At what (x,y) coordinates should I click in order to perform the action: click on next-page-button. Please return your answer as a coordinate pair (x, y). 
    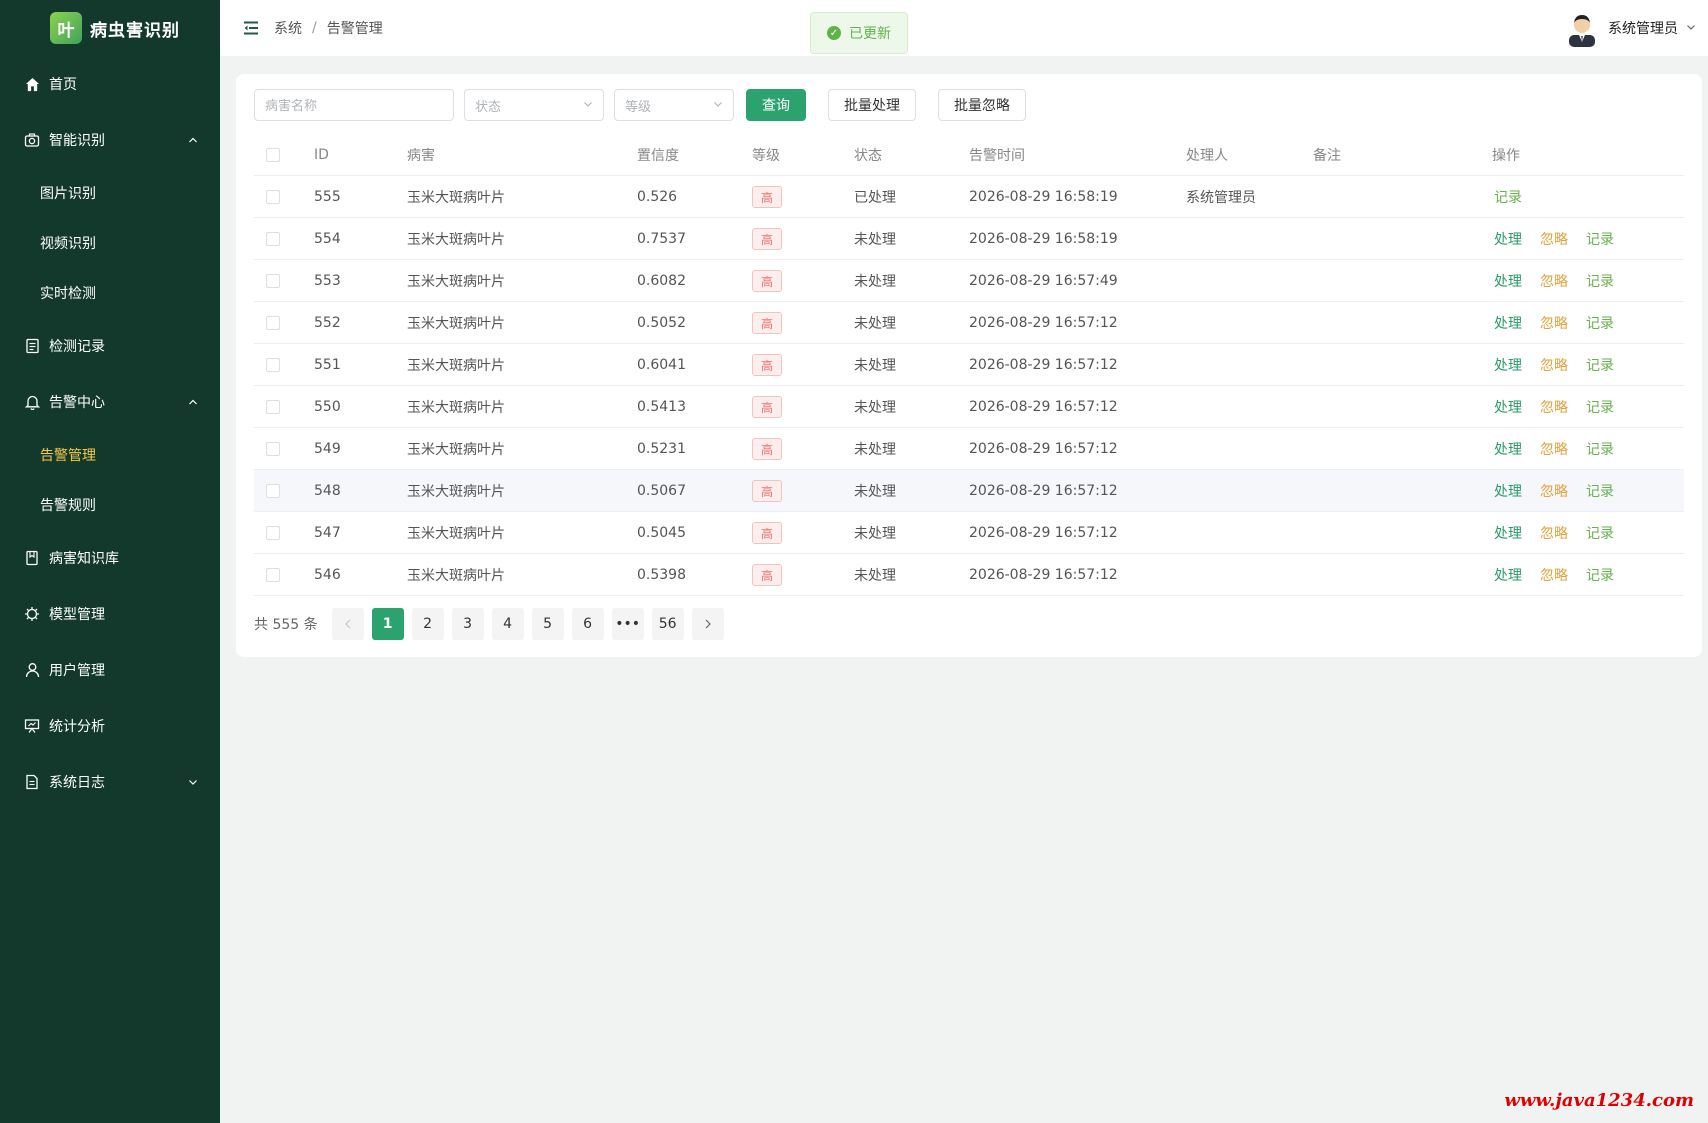
    Looking at the image, I should click on (707, 624).